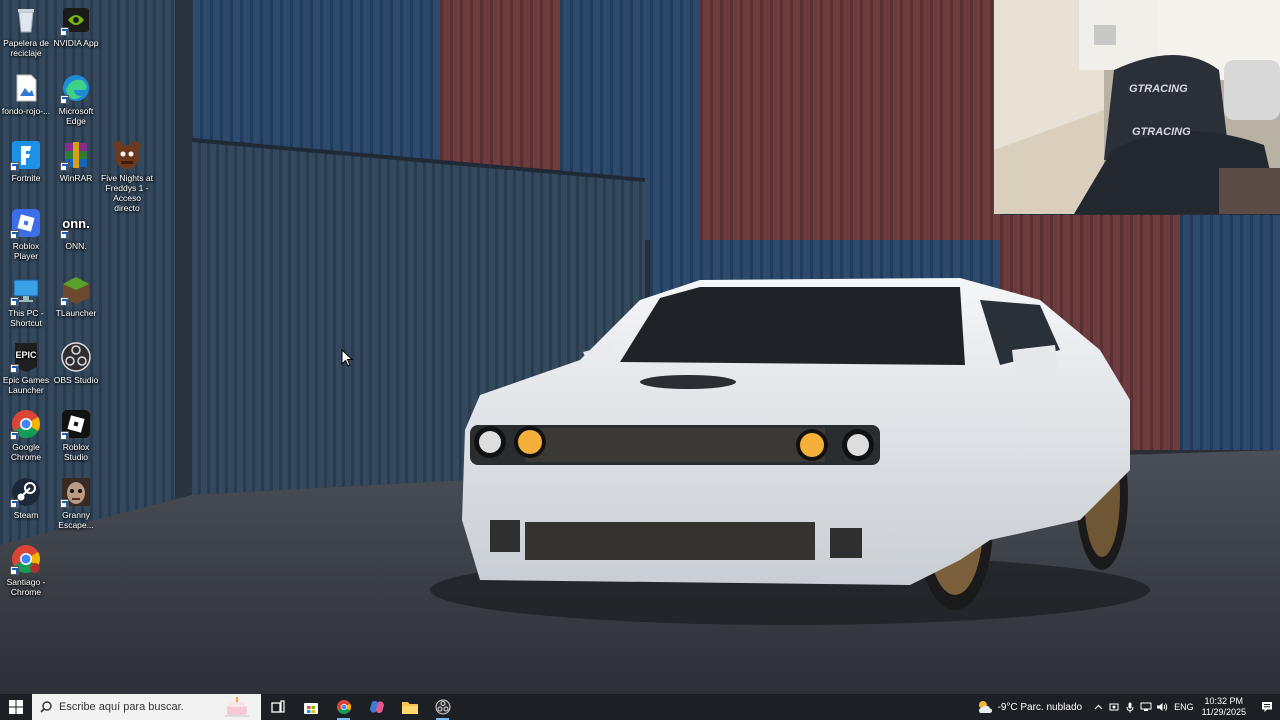 The image size is (1280, 720). Describe the element at coordinates (1161, 132) in the screenshot. I see `chair-brand-bottom: GTRACING` at that location.